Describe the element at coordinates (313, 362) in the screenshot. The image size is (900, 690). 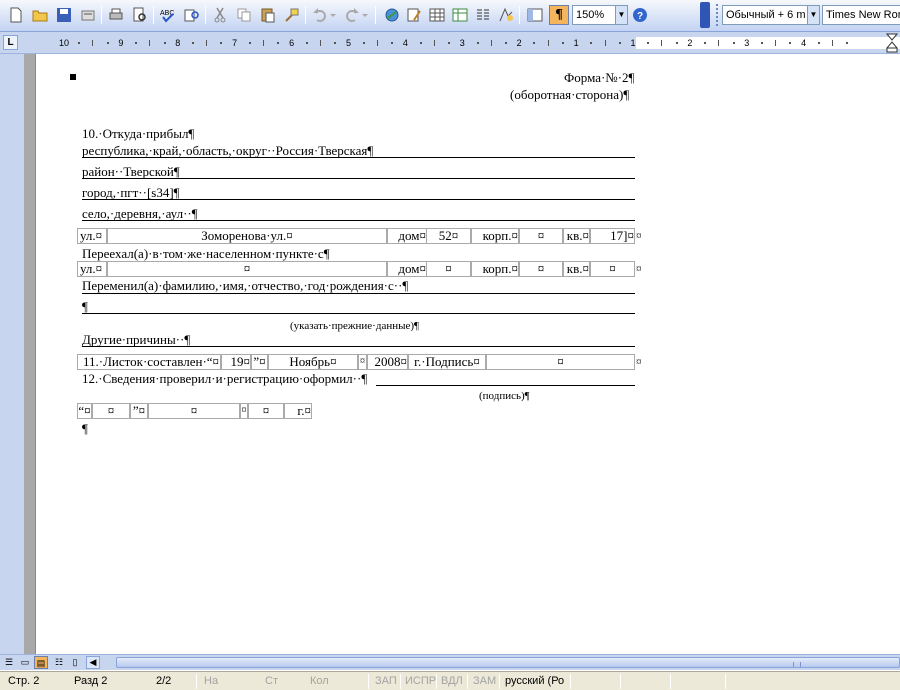
I see `month-value: Ноябрь¤` at that location.